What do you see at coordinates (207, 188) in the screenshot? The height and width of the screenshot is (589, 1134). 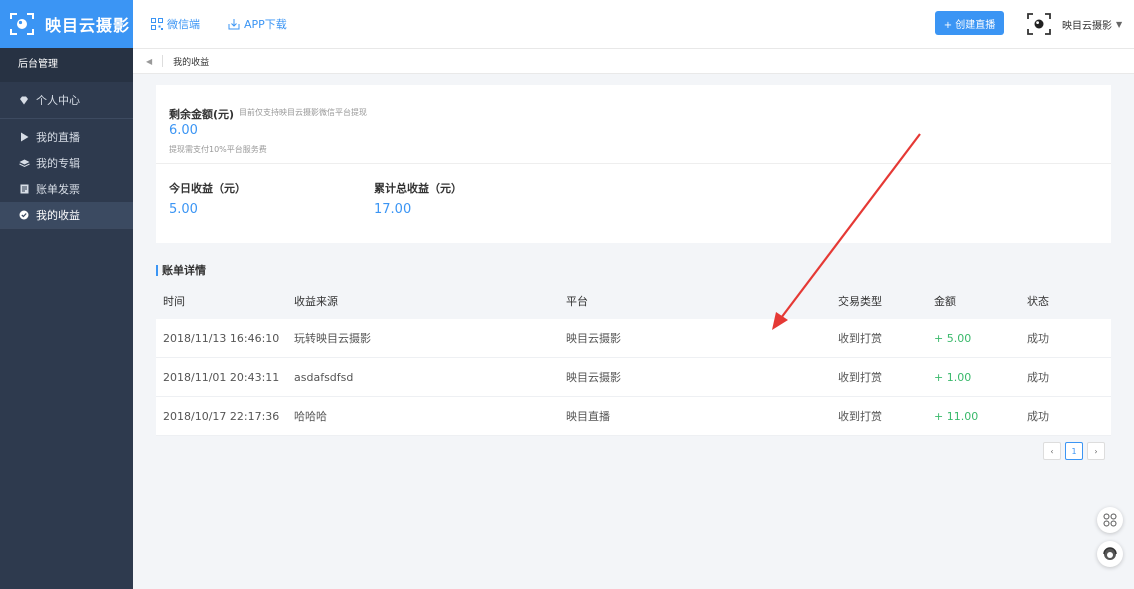 I see `today-earnings-label: 今日收益（元）` at bounding box center [207, 188].